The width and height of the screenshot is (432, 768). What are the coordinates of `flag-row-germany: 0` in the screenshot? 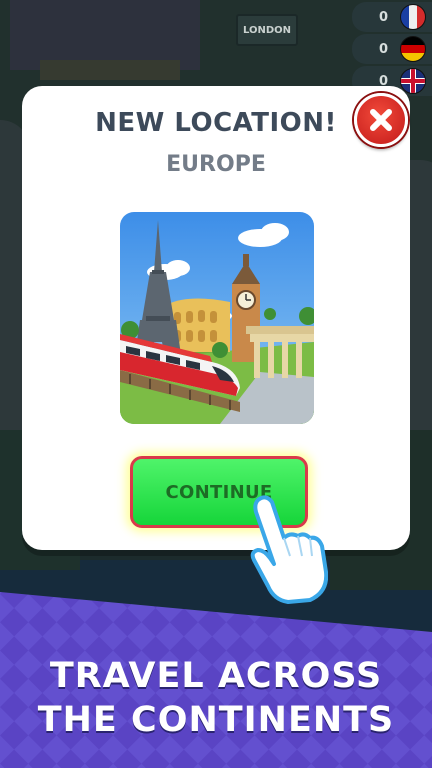 It's located at (392, 49).